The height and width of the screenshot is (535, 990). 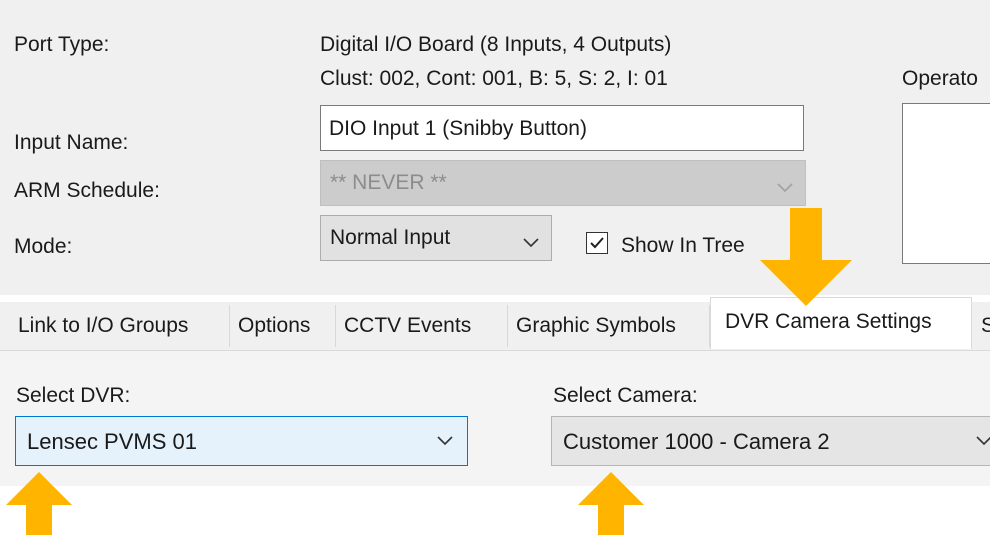 I want to click on tab-link-to-io-groups: Link to I/O Groups, so click(x=120, y=326).